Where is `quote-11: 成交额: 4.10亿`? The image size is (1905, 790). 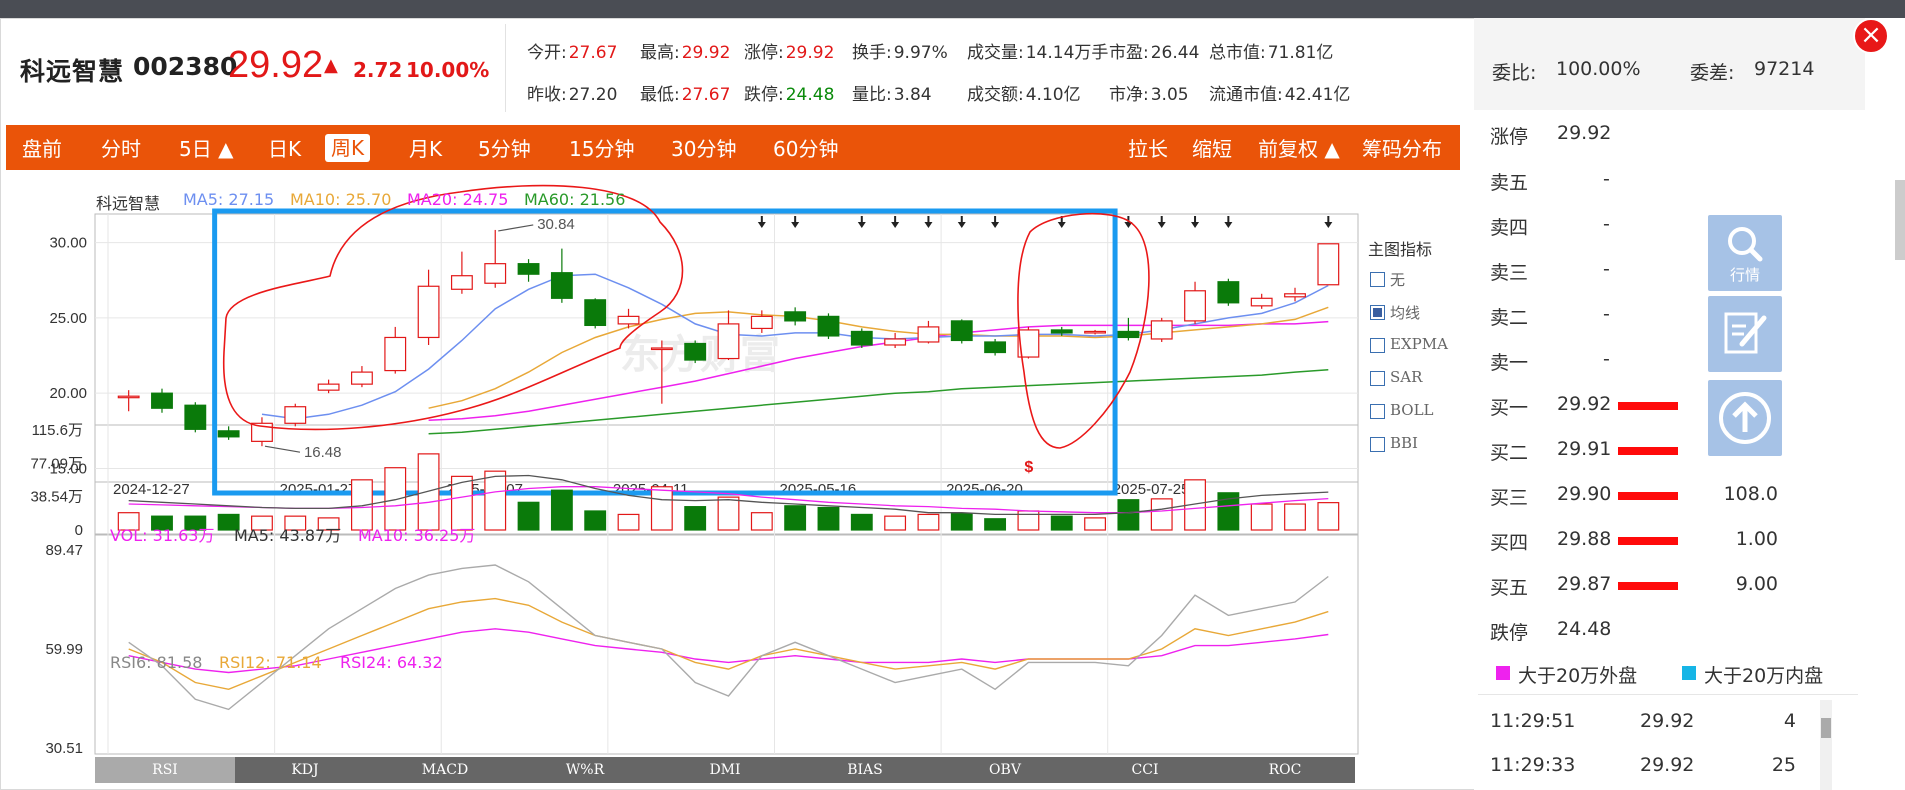
quote-11: 成交额: 4.10亿 is located at coordinates (1024, 92).